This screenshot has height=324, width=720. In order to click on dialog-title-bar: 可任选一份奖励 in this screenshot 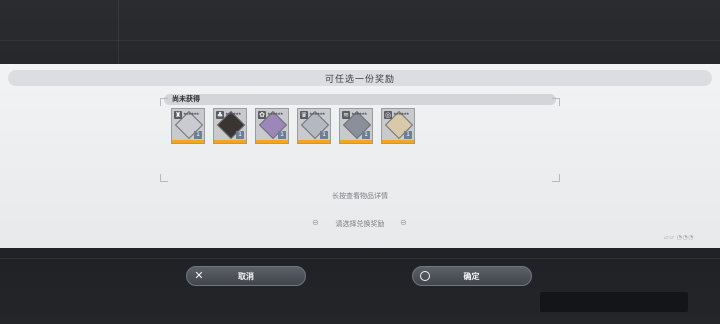, I will do `click(360, 78)`.